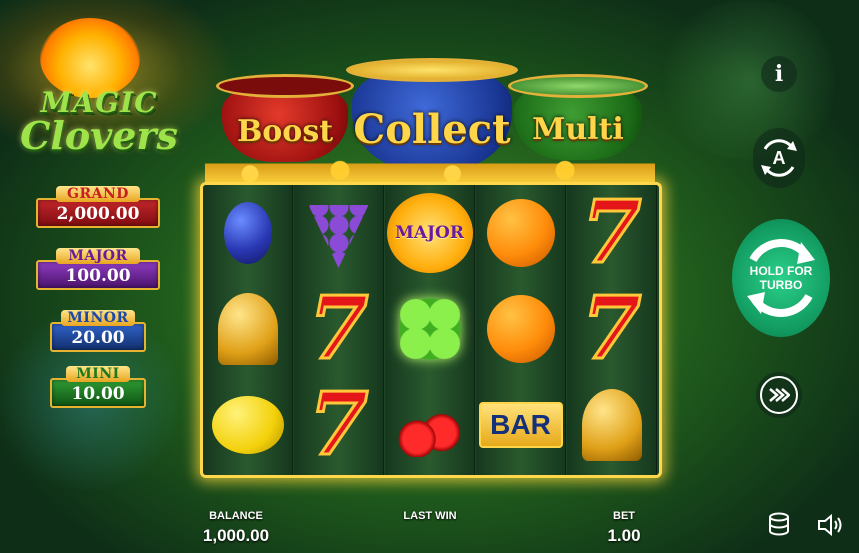 The width and height of the screenshot is (859, 553). Describe the element at coordinates (432, 129) in the screenshot. I see `collect-pot-label: Collect` at that location.